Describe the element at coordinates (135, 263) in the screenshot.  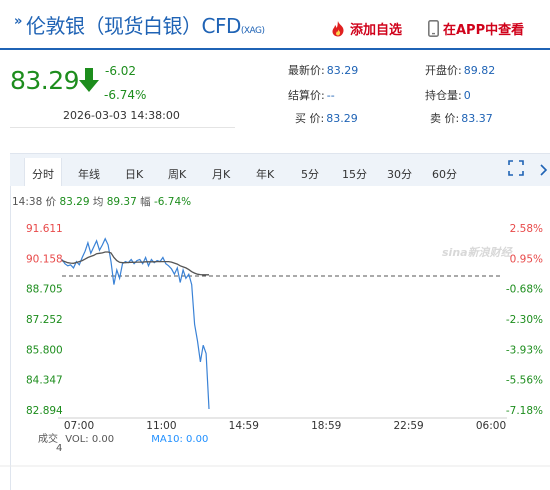
I see `average-line` at that location.